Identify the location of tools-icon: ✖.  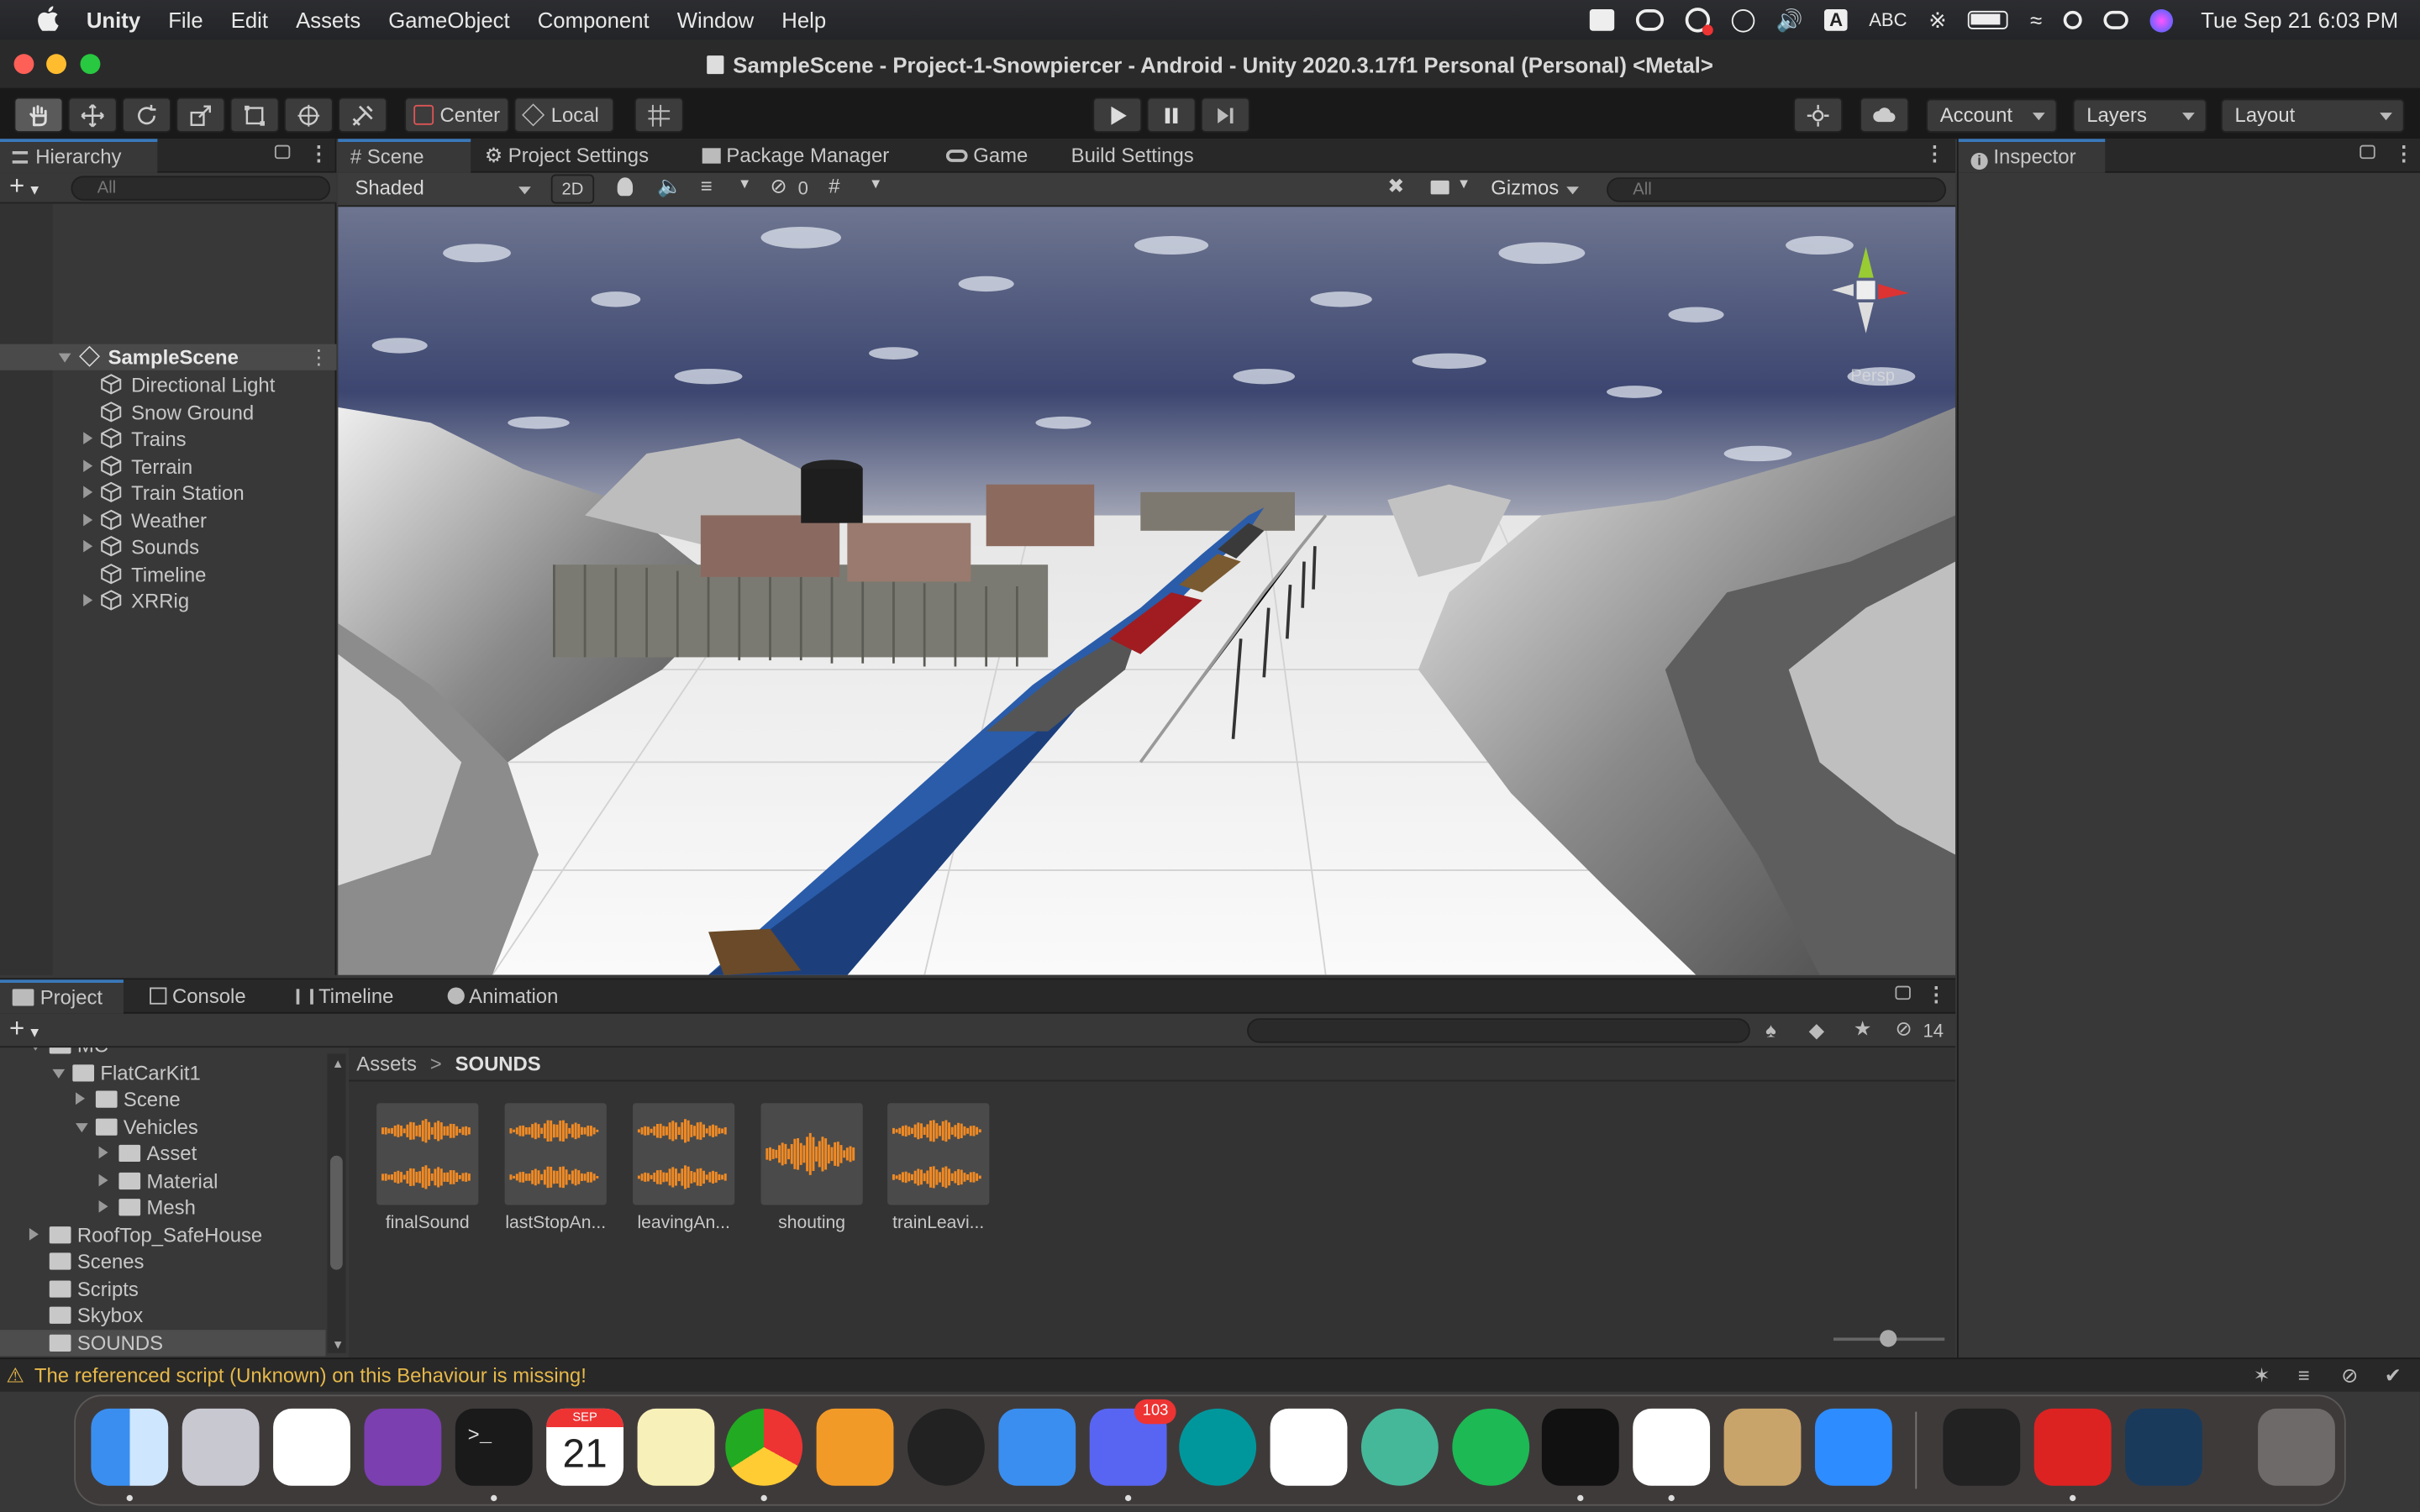
(1395, 187).